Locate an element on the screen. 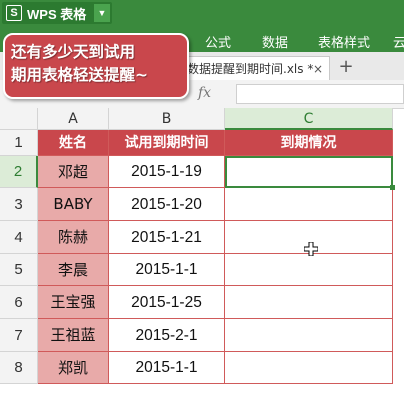  menu-cloud: 云 is located at coordinates (398, 41).